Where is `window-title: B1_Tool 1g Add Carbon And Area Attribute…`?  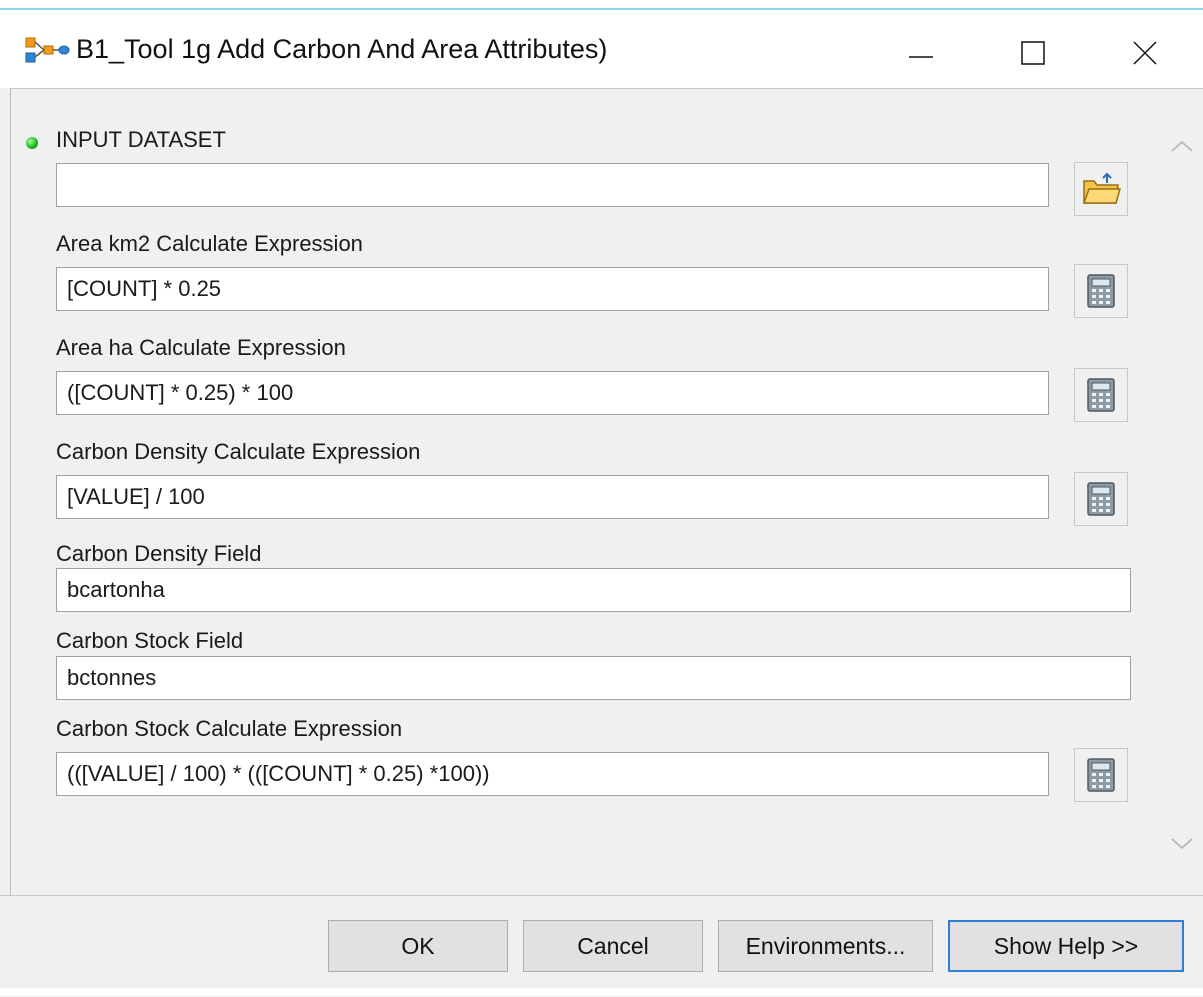
window-title: B1_Tool 1g Add Carbon And Area Attribute… is located at coordinates (342, 49).